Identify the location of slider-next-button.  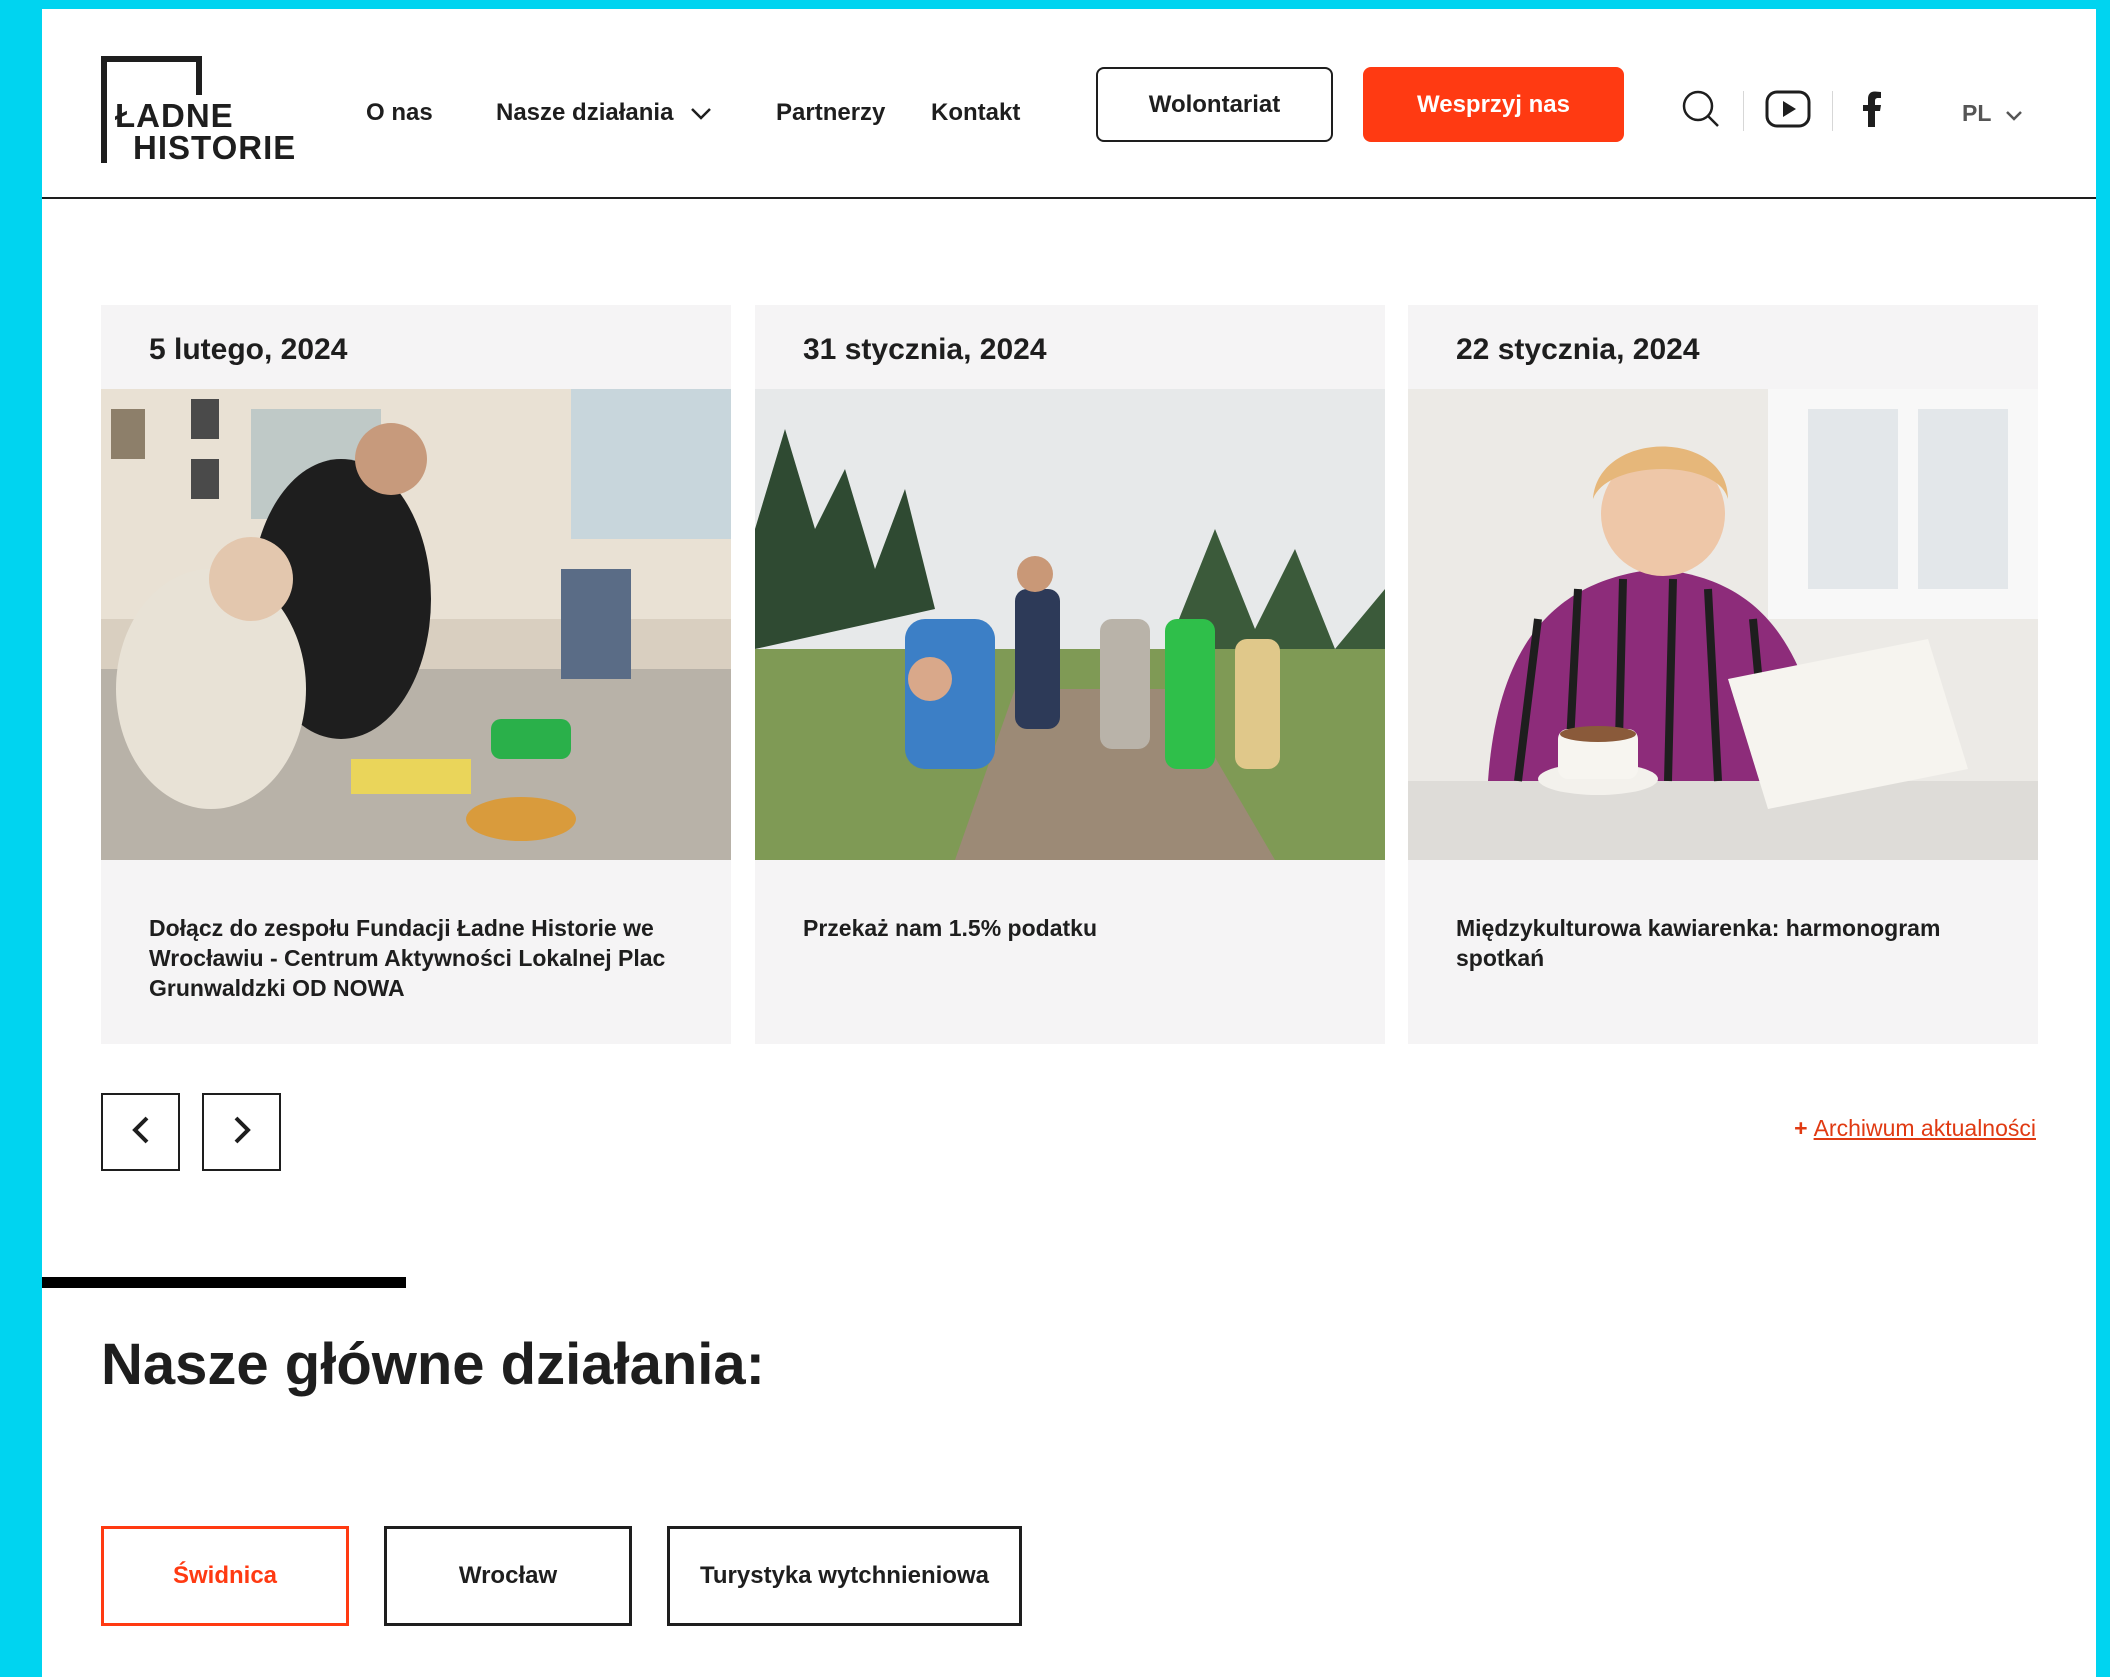
(241, 1132).